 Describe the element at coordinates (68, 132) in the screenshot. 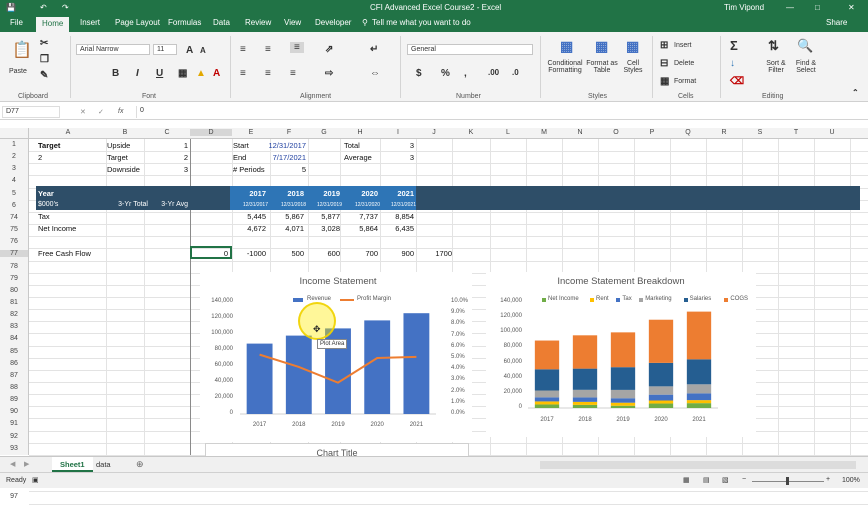

I see `col-header-a: A` at that location.